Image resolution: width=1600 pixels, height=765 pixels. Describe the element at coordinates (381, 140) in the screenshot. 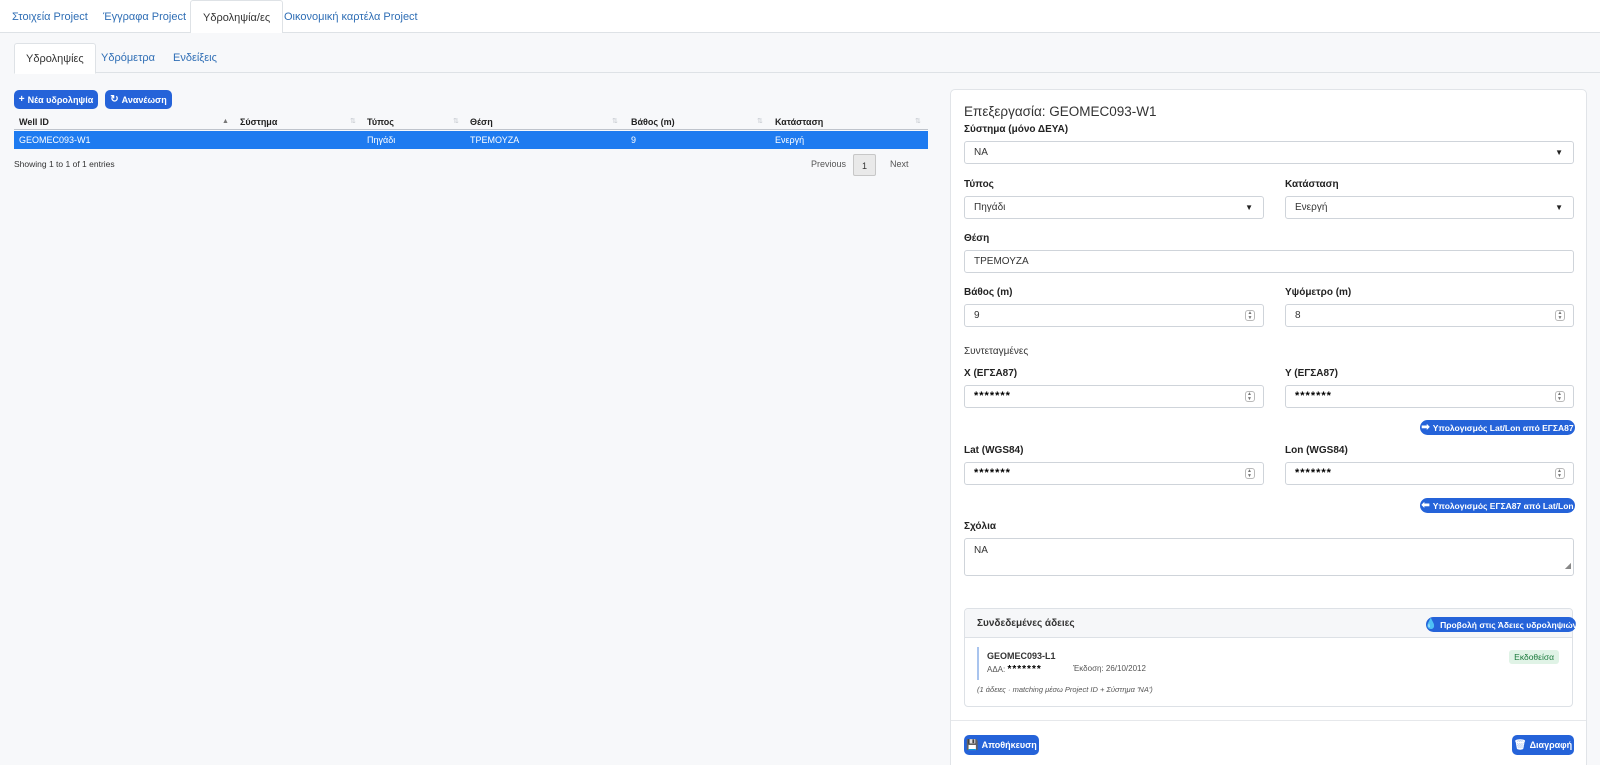

I see `cell-type: Πηγάδι` at that location.